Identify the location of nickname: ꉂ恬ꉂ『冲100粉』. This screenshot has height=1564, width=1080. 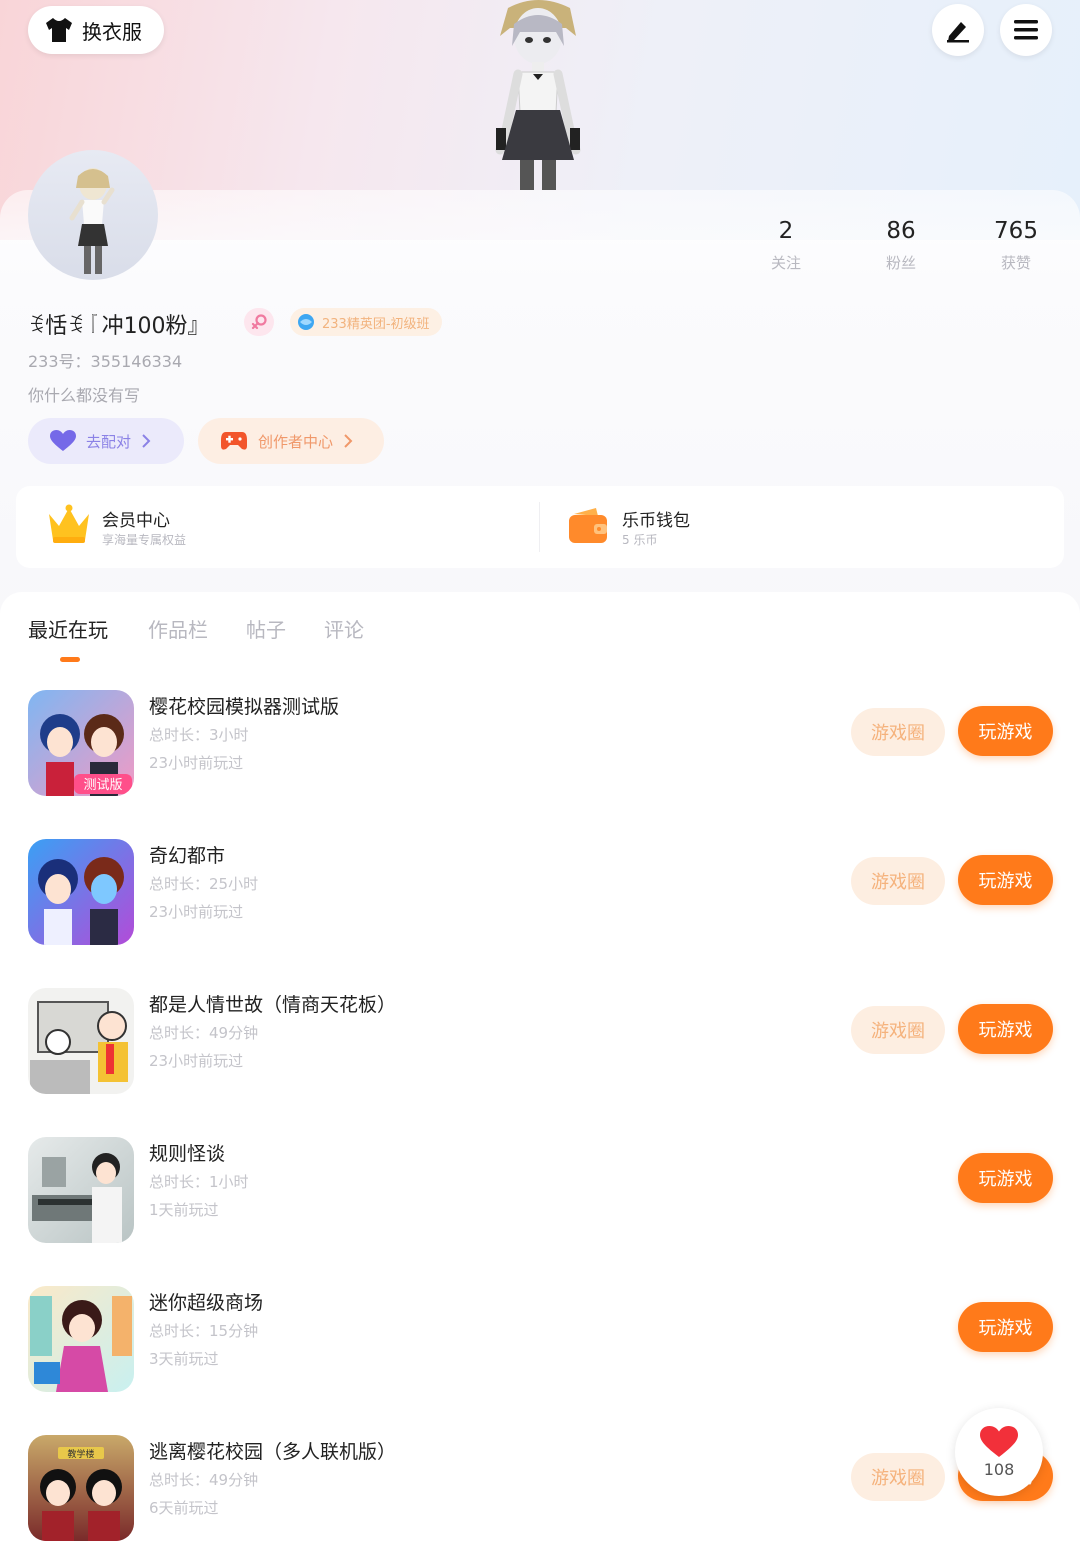
(119, 326).